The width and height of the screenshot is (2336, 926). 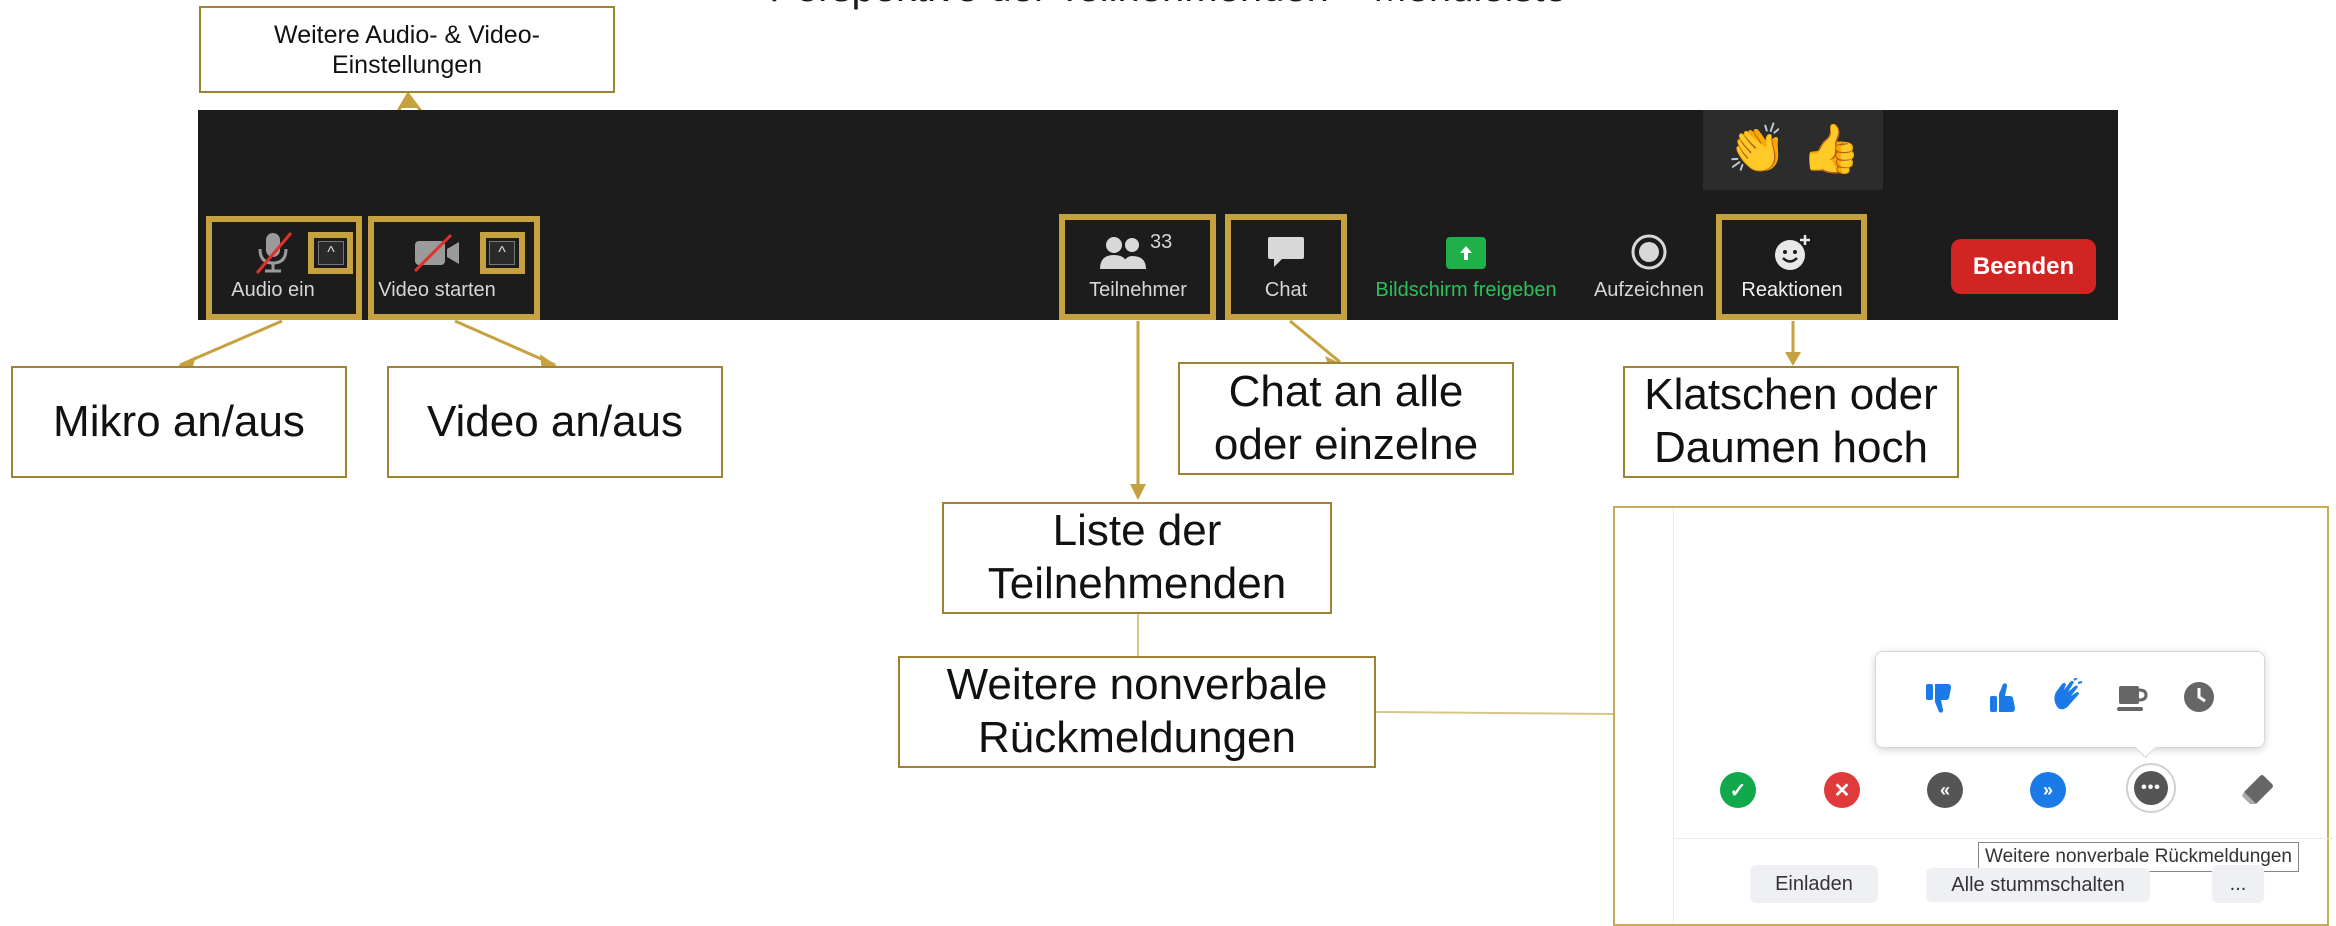 I want to click on record-icon, so click(x=1649, y=252).